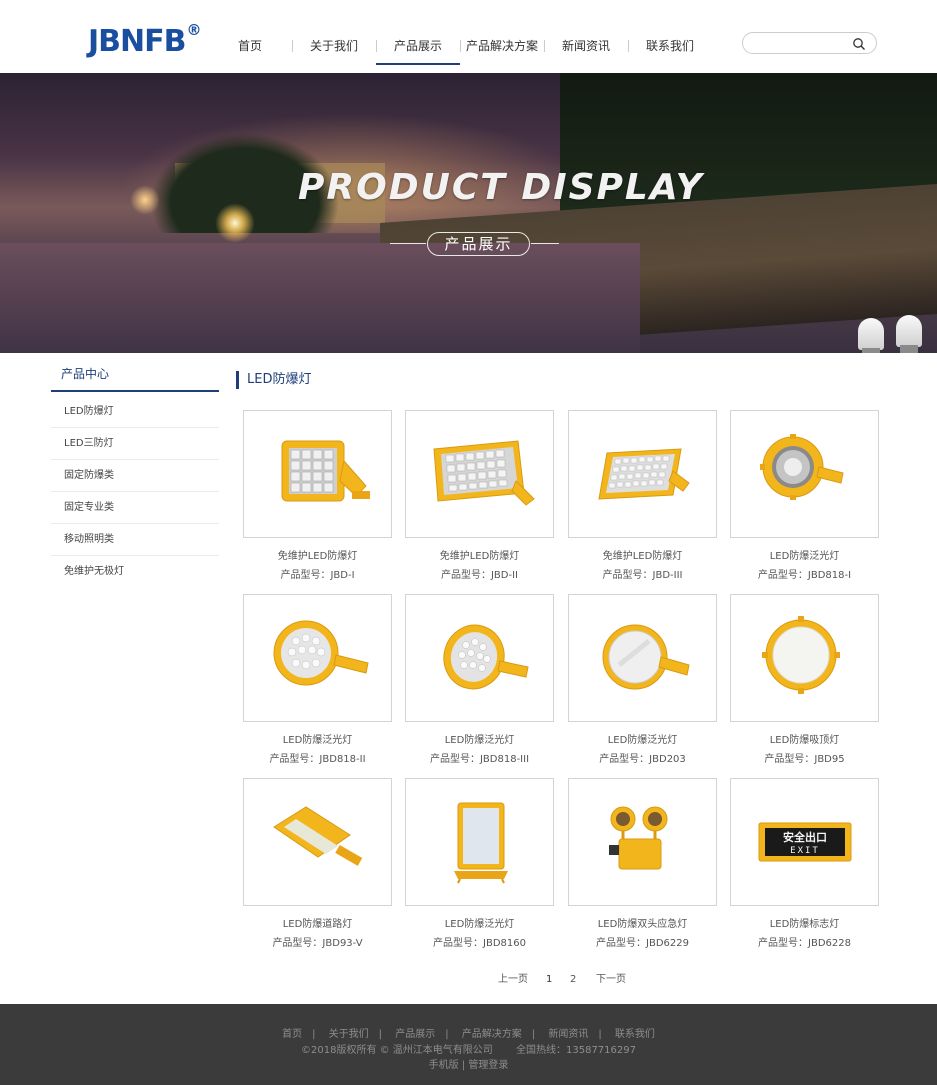 This screenshot has height=1085, width=937. I want to click on footer-link-about: 关于我们, so click(349, 1034).